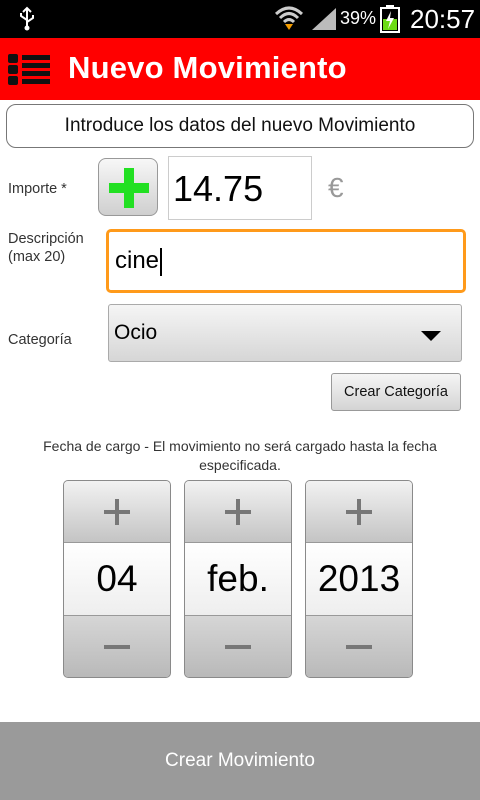  Describe the element at coordinates (40, 340) in the screenshot. I see `categoria-label: Categoría` at that location.